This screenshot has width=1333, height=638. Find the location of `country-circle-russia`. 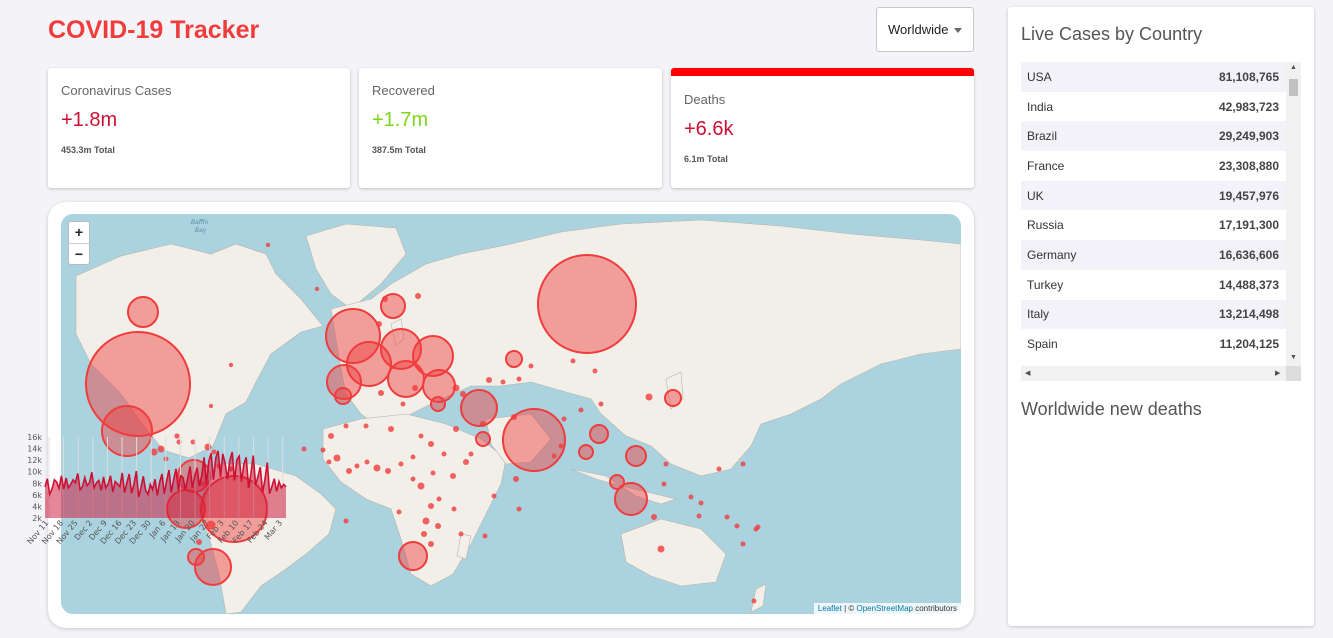

country-circle-russia is located at coordinates (587, 304).